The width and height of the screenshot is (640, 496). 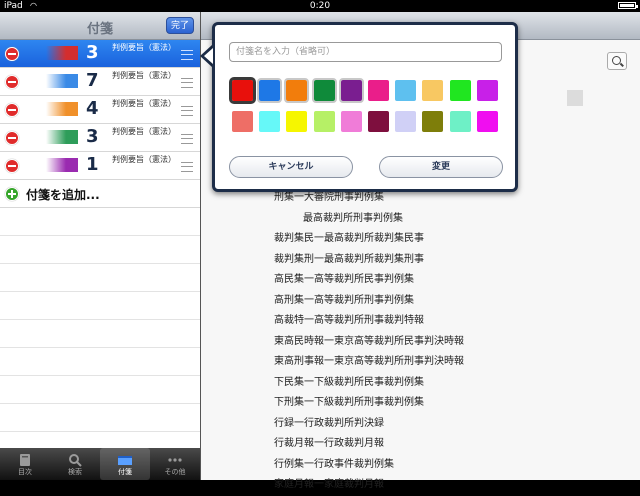 I want to click on tab-label: その他, so click(x=175, y=472).